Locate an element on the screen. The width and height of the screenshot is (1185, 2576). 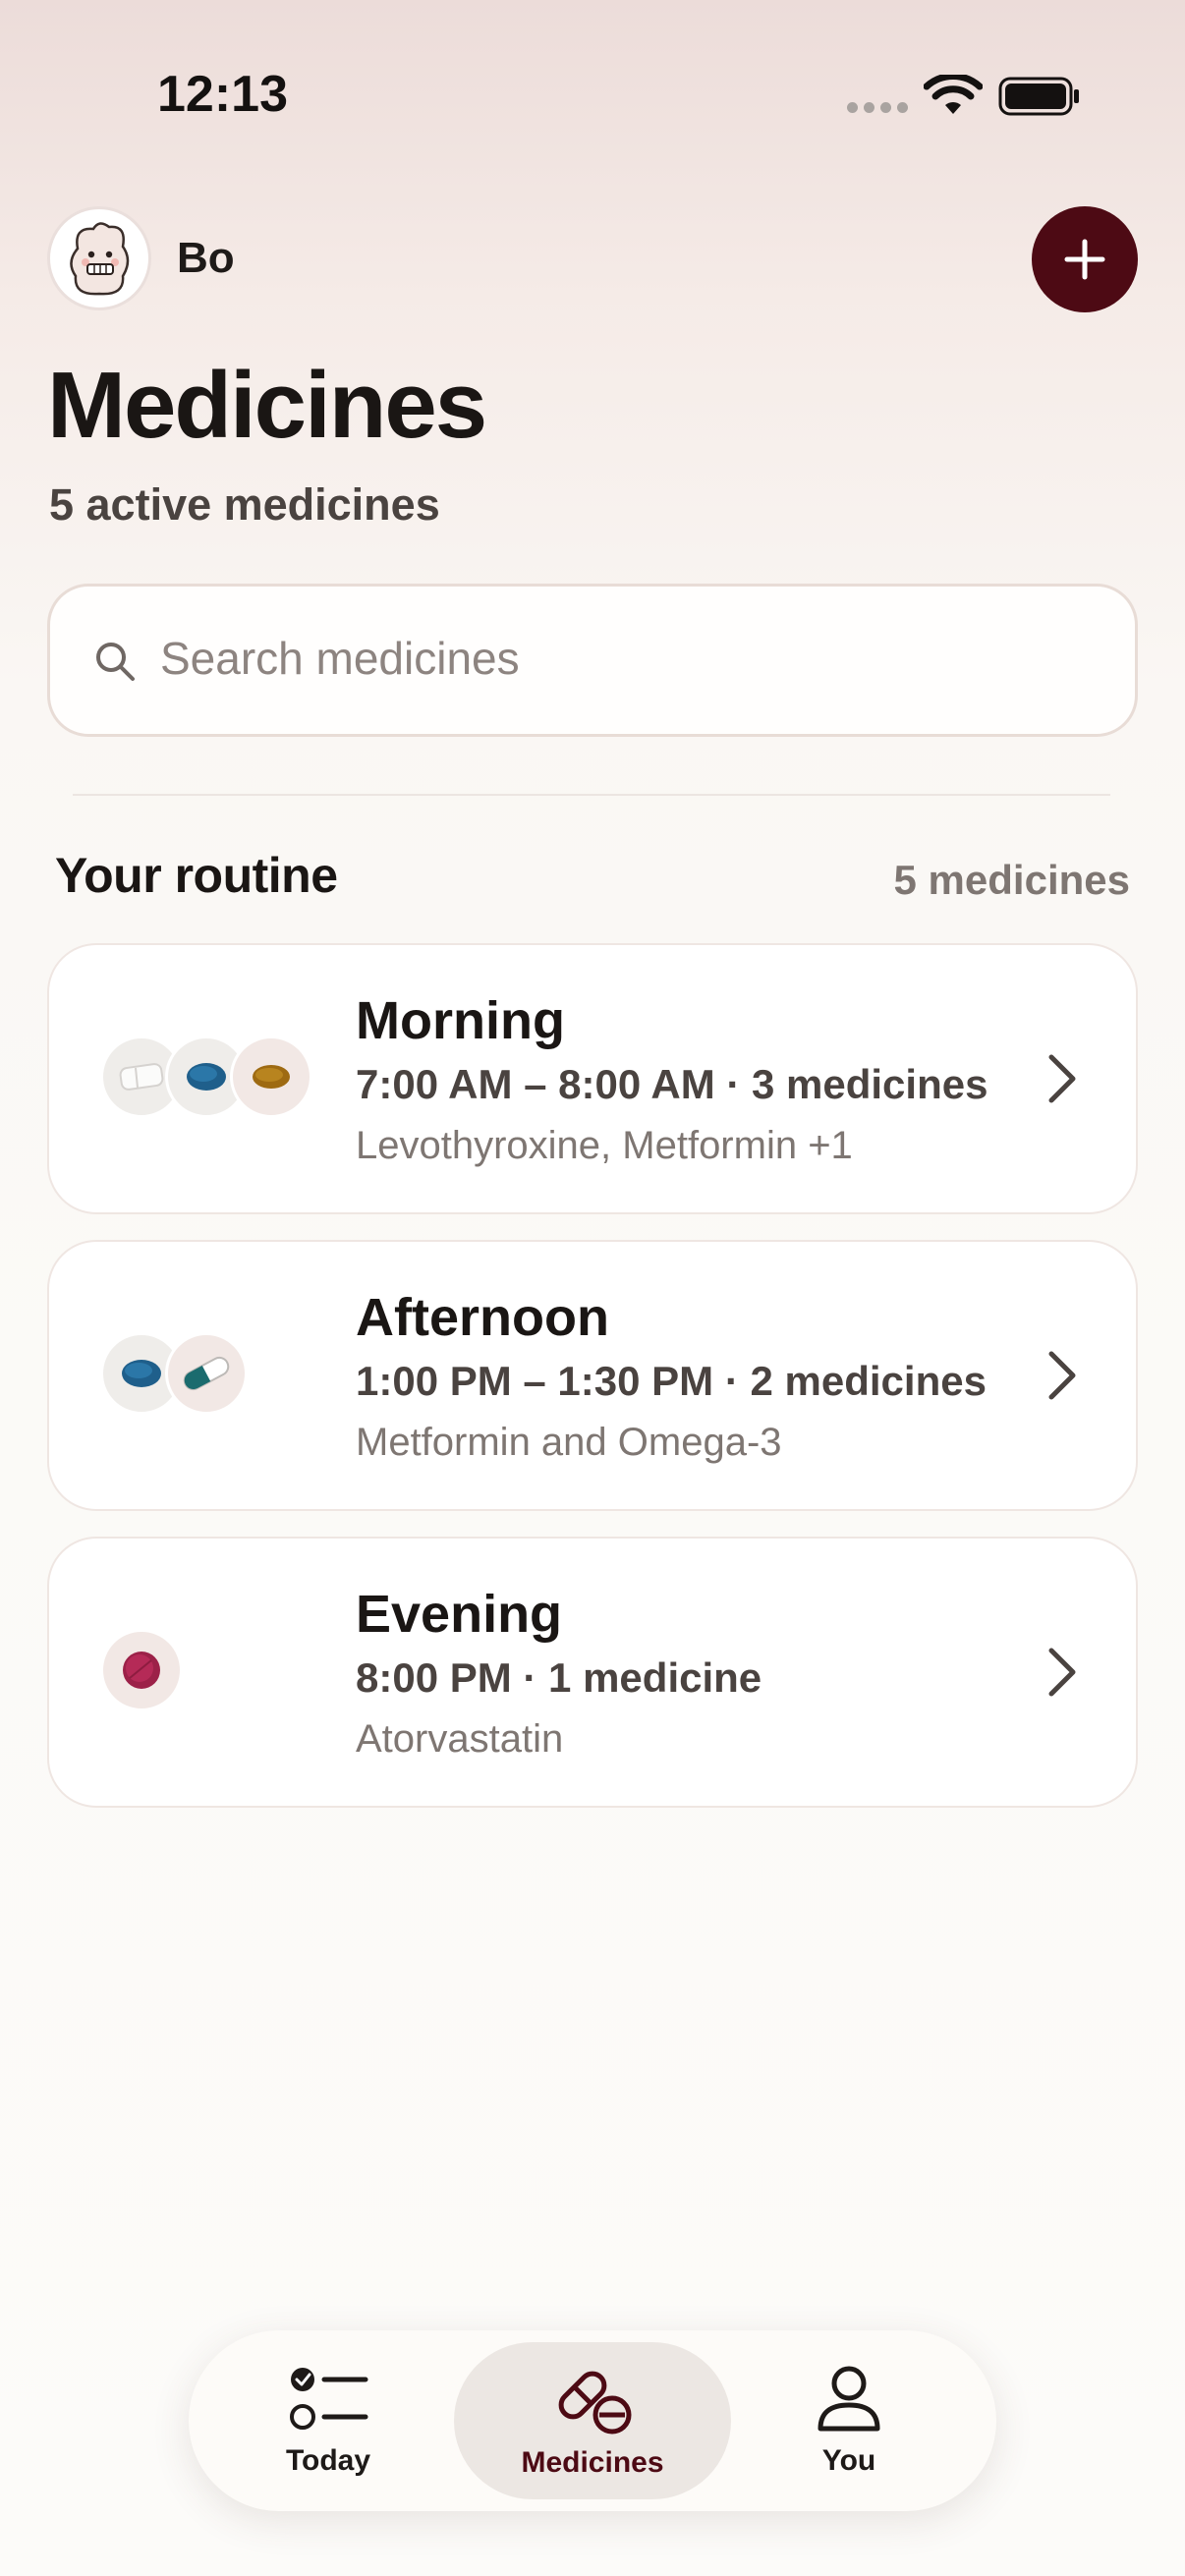
search-field: Search medicines is located at coordinates (592, 660).